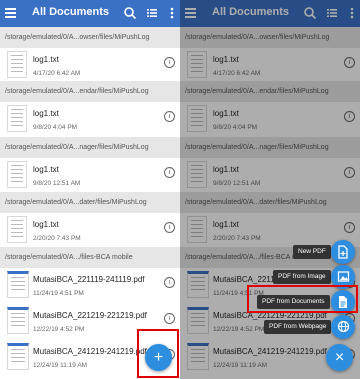 The height and width of the screenshot is (379, 360). What do you see at coordinates (90, 176) in the screenshot?
I see `file-row: log1.txt 9/8/20 12:51 AM i` at bounding box center [90, 176].